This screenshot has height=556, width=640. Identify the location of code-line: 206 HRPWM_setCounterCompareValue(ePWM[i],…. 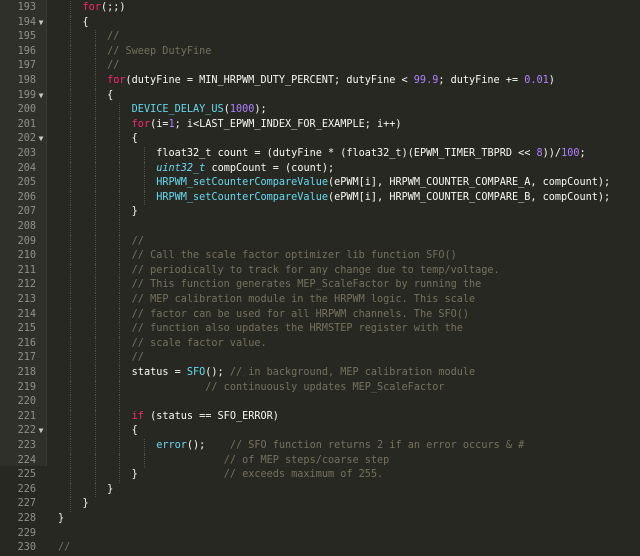
(320, 198).